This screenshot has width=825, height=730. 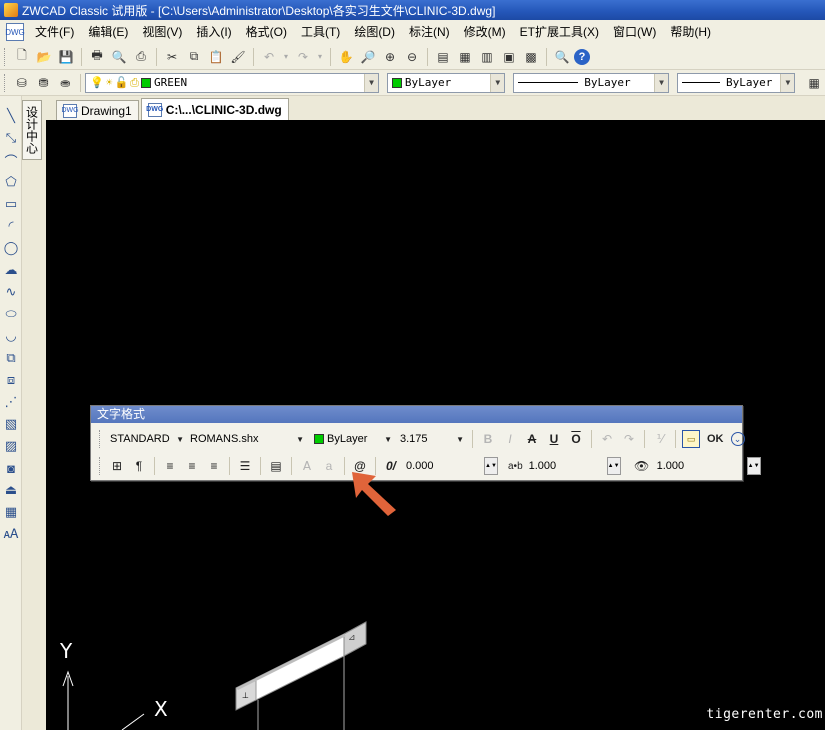 I want to click on text-color-dropdown: ByLayer ▼, so click(x=353, y=439).